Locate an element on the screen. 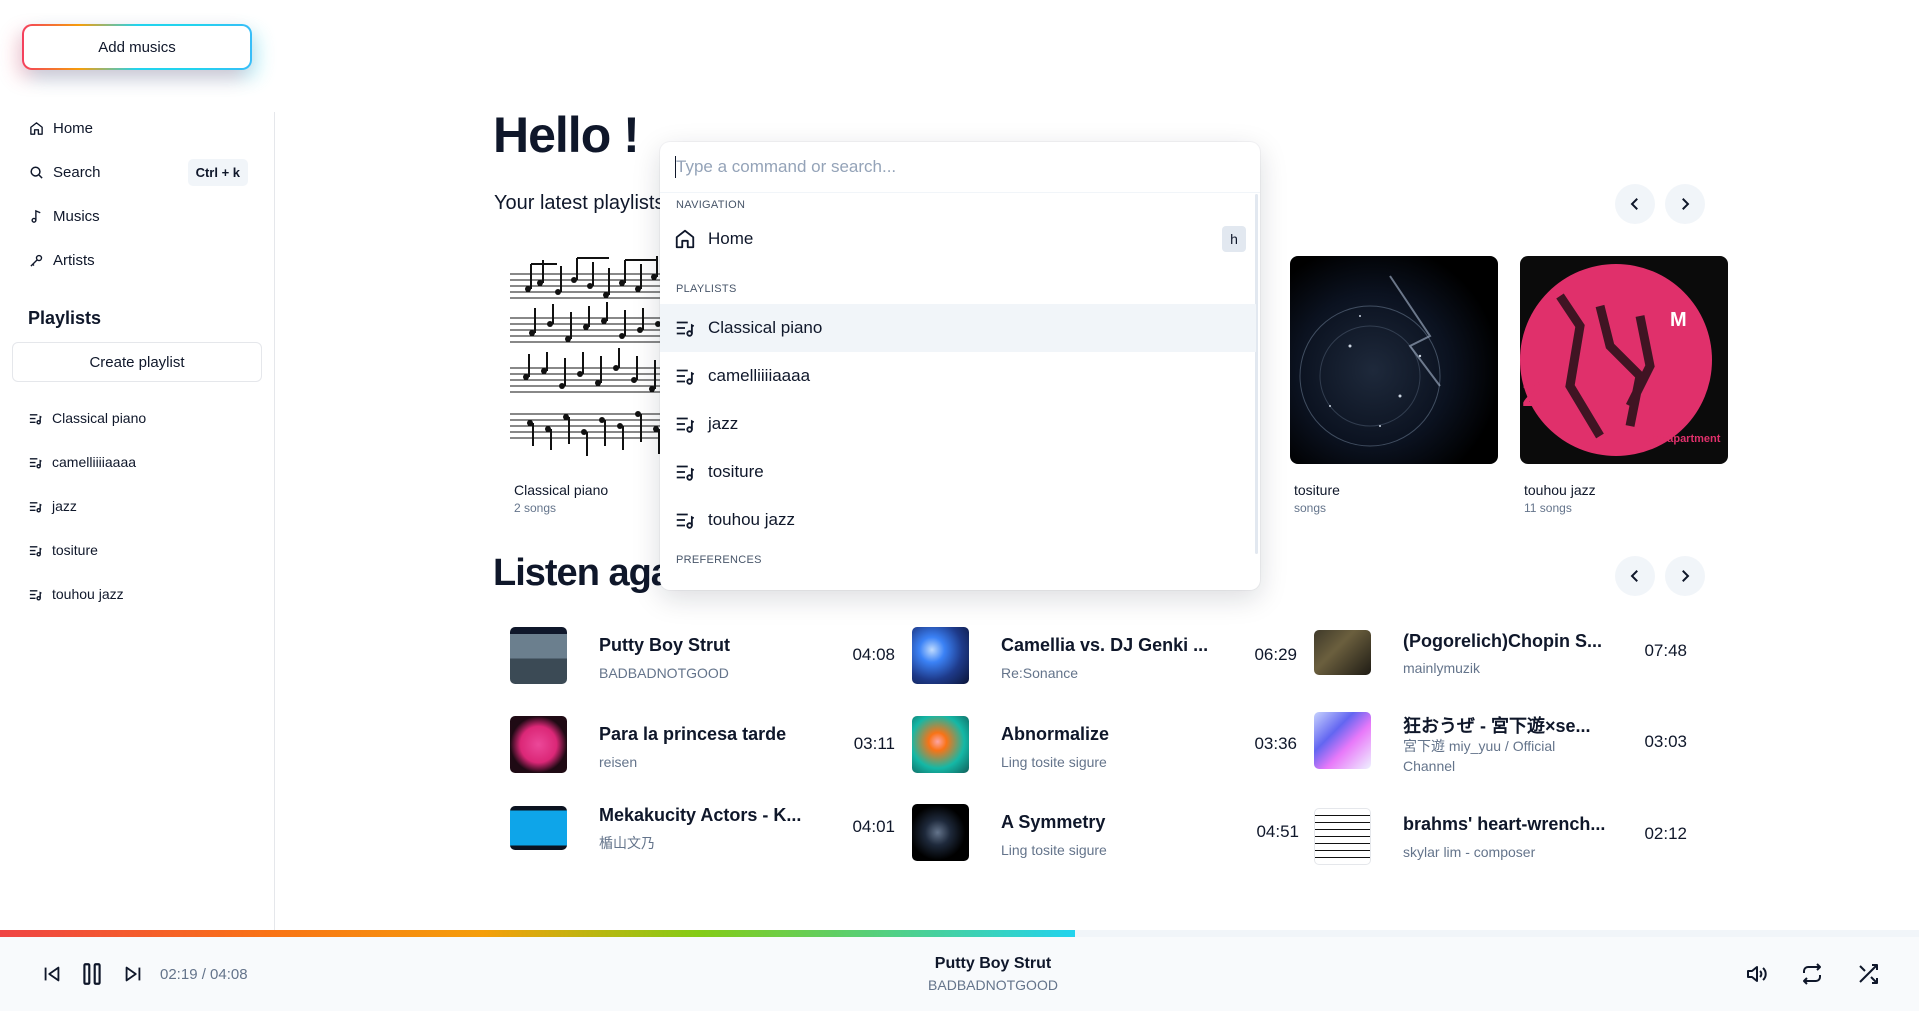  group-label-navigation: NAVIGATION is located at coordinates (711, 205).